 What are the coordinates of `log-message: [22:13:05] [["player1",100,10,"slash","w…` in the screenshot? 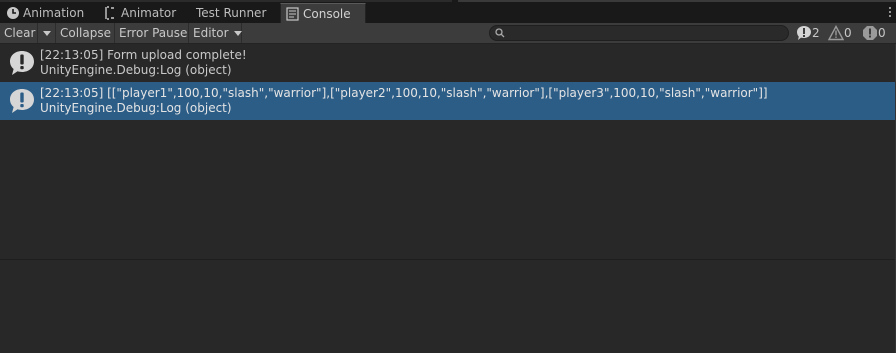 It's located at (404, 93).